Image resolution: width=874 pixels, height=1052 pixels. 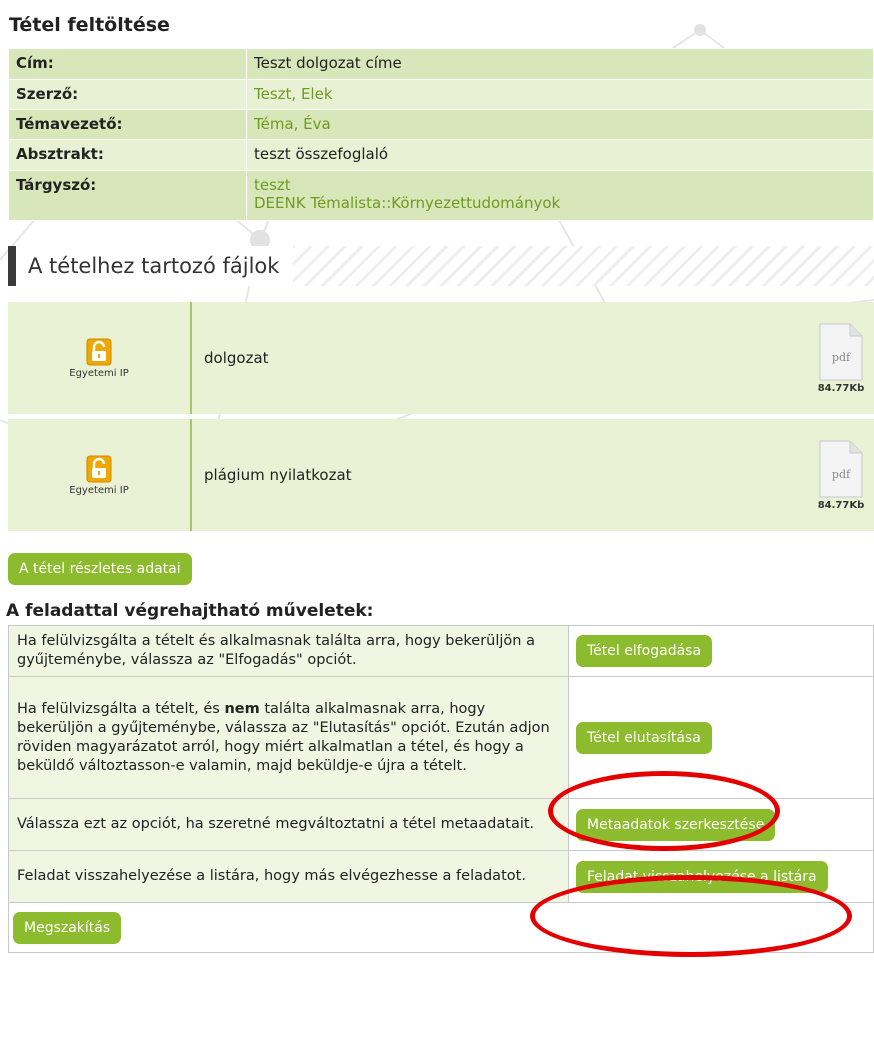 What do you see at coordinates (560, 155) in the screenshot?
I see `metadata-value-abstract: teszt összefoglaló` at bounding box center [560, 155].